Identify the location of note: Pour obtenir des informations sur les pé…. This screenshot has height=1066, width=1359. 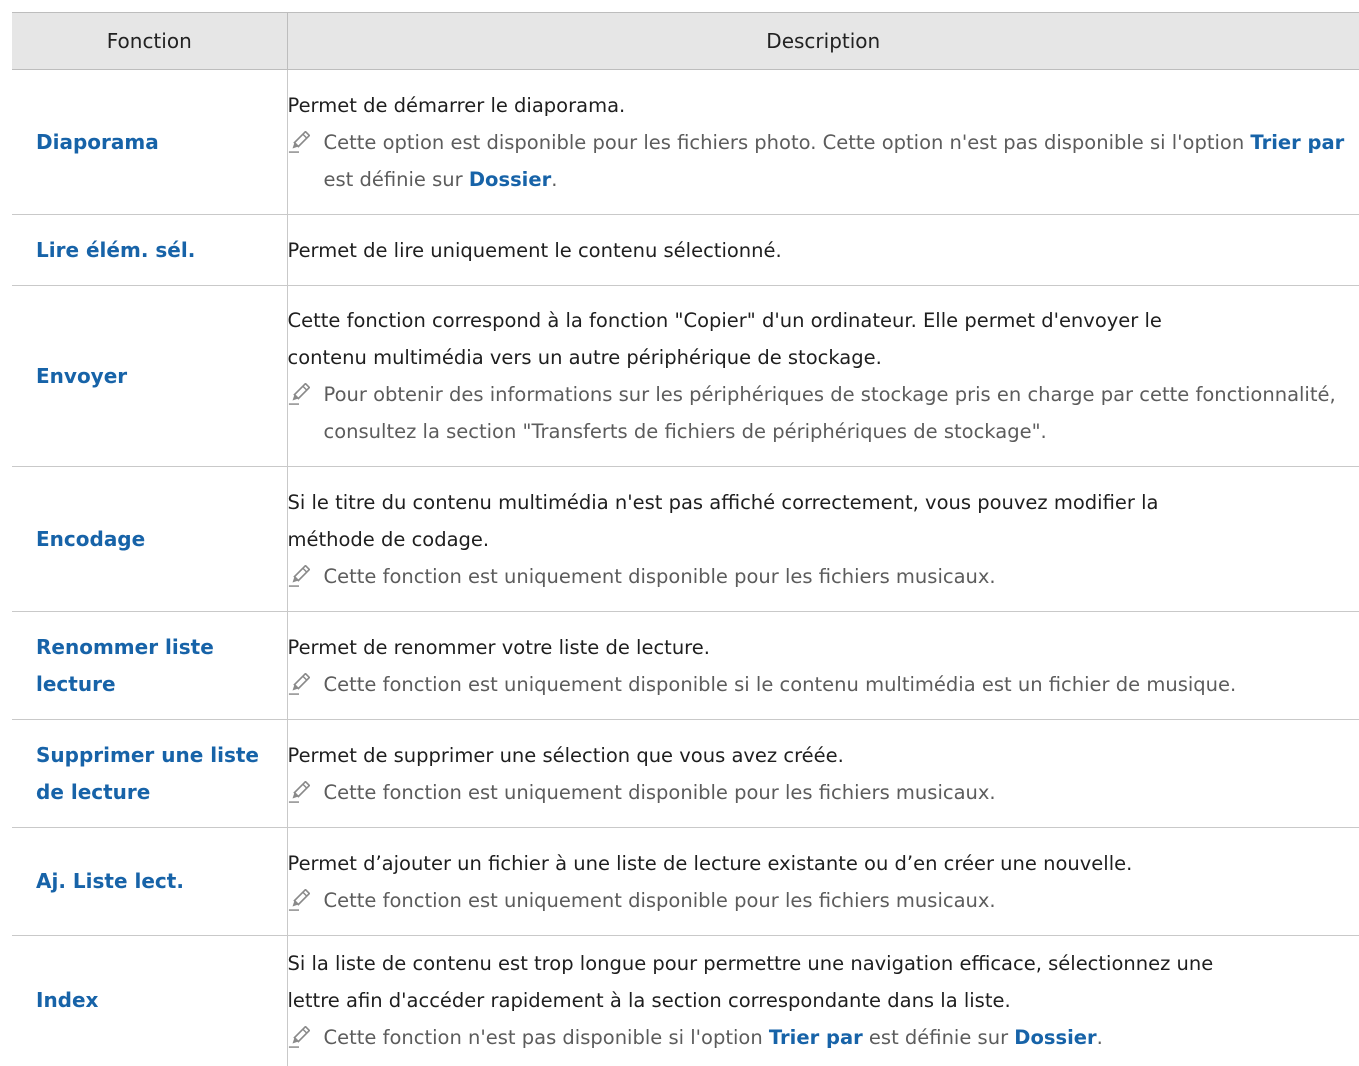
(823, 413).